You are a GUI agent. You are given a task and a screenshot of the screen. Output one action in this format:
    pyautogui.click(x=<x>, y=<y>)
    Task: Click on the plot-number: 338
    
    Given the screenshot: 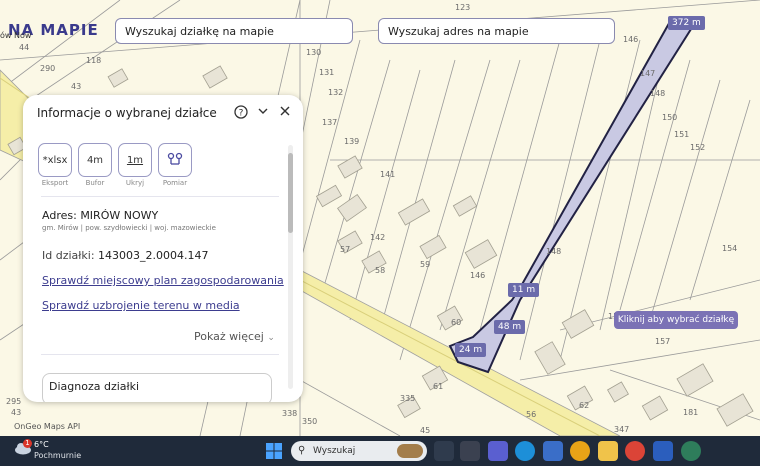 What is the action you would take?
    pyautogui.click(x=290, y=413)
    